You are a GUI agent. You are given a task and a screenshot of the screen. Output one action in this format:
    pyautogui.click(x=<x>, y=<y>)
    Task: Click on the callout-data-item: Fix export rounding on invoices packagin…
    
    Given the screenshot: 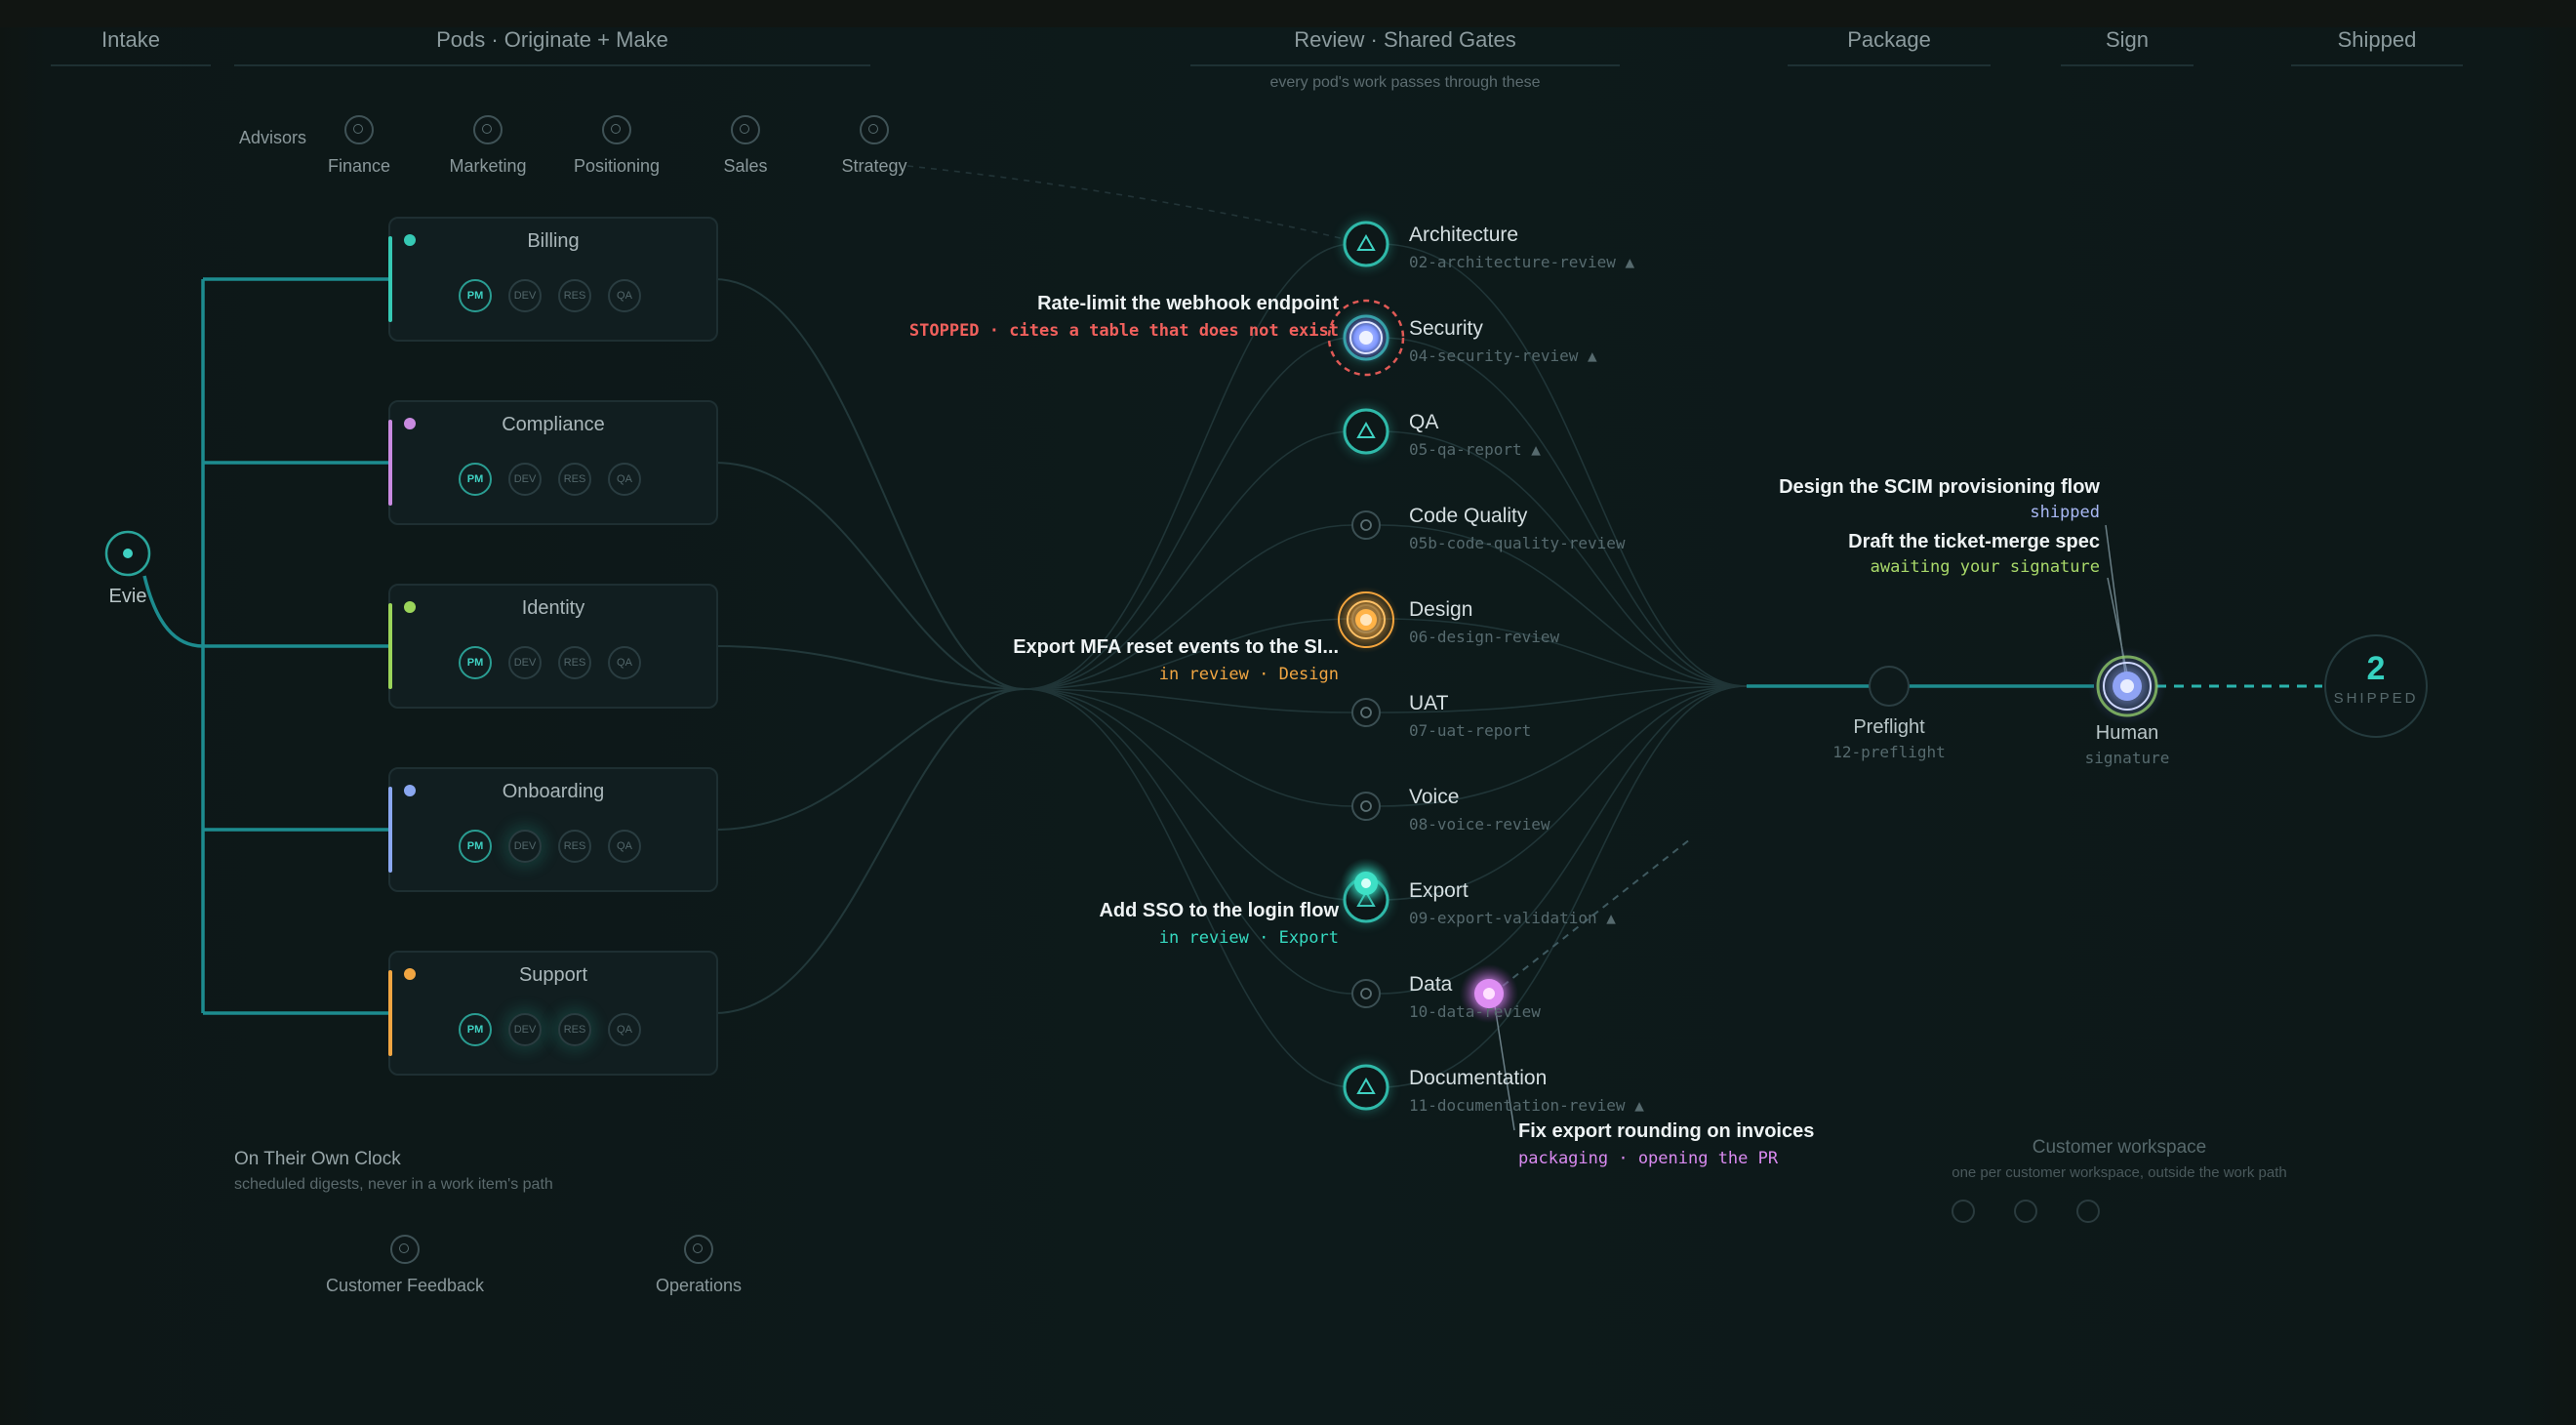 What is the action you would take?
    pyautogui.click(x=1666, y=1144)
    